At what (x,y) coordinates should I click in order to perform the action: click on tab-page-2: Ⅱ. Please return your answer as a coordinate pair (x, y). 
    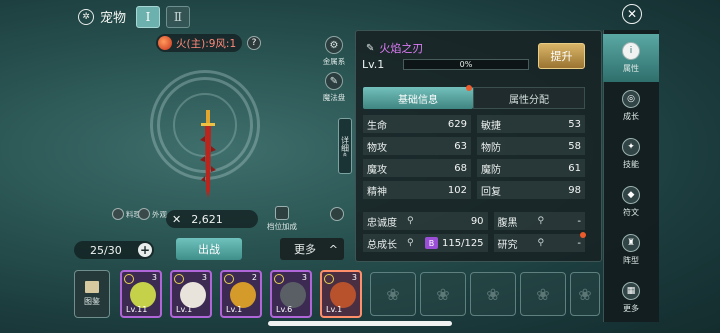
    Looking at the image, I should click on (178, 17).